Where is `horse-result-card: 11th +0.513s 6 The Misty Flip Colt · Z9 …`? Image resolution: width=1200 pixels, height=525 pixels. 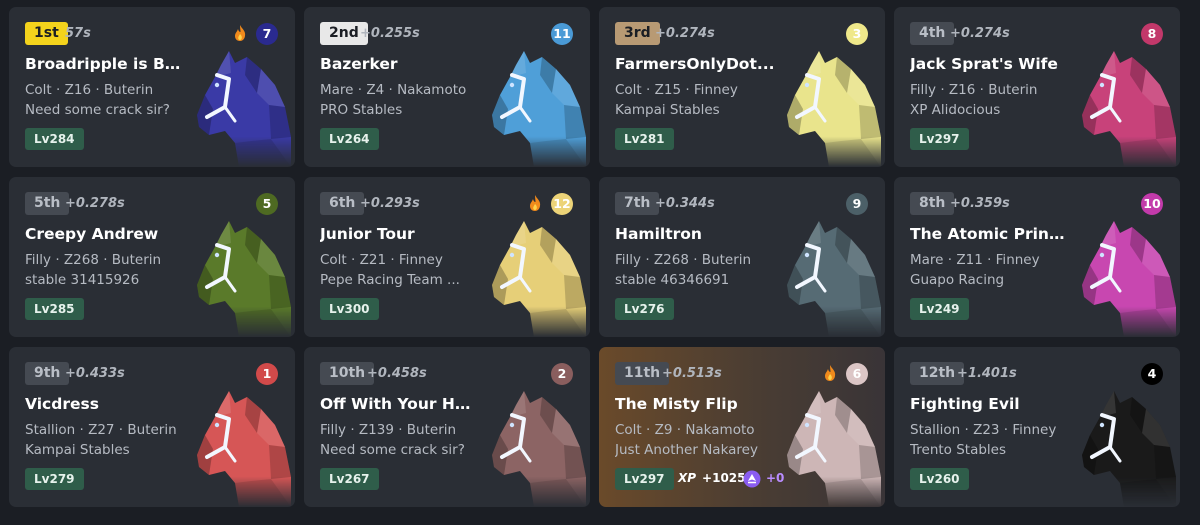
horse-result-card: 11th +0.513s 6 The Misty Flip Colt · Z9 … is located at coordinates (742, 427).